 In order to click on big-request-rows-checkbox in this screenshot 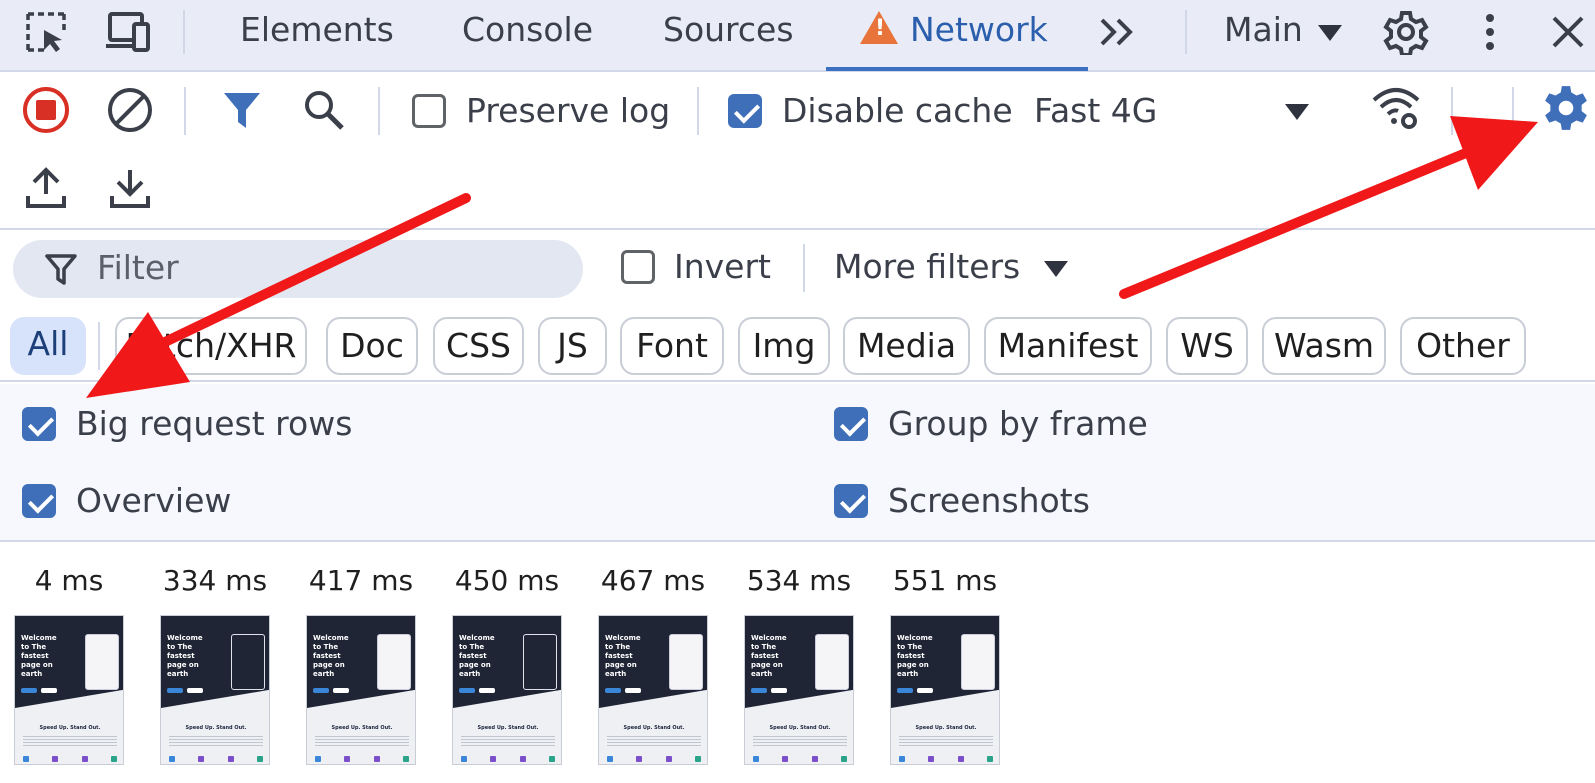, I will do `click(39, 424)`.